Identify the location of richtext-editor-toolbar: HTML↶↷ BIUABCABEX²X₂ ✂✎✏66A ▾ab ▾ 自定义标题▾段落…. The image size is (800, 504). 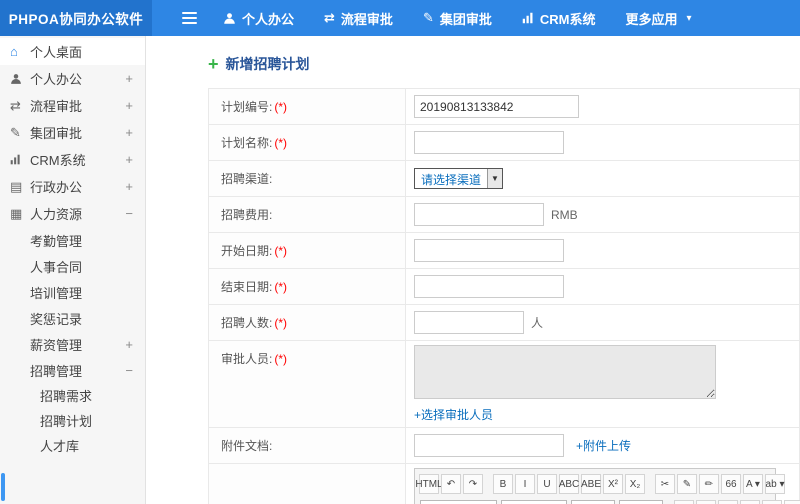
(607, 486).